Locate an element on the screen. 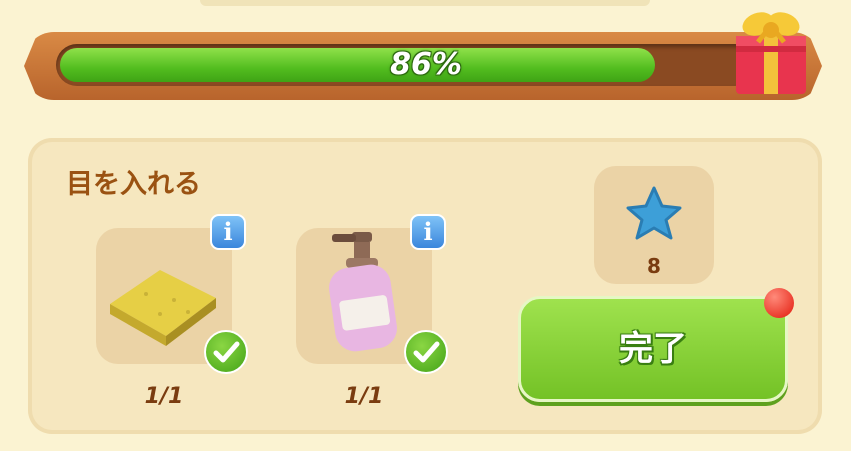  task-title: 目を入れる is located at coordinates (133, 184).